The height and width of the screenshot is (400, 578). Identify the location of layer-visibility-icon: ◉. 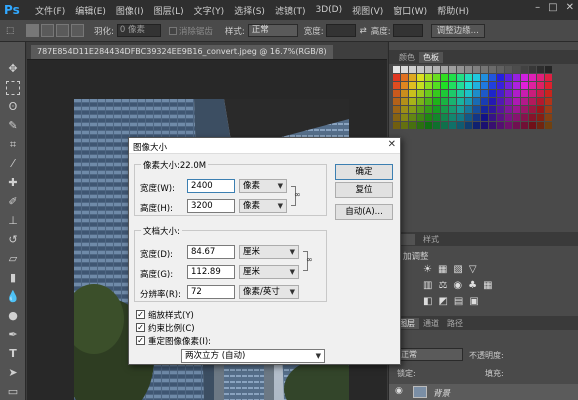
(399, 391).